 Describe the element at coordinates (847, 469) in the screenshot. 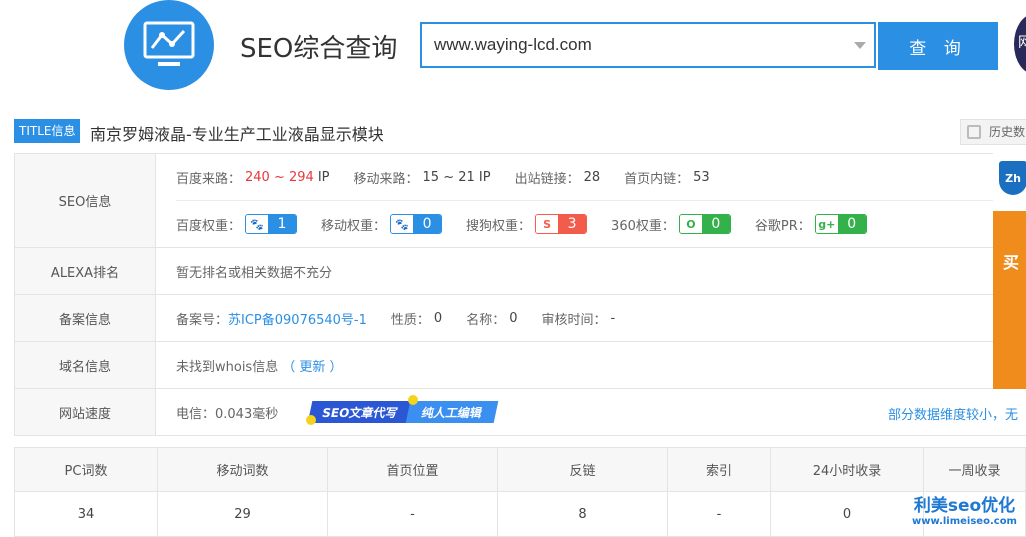

I see `stats-header: 24小时收录` at that location.